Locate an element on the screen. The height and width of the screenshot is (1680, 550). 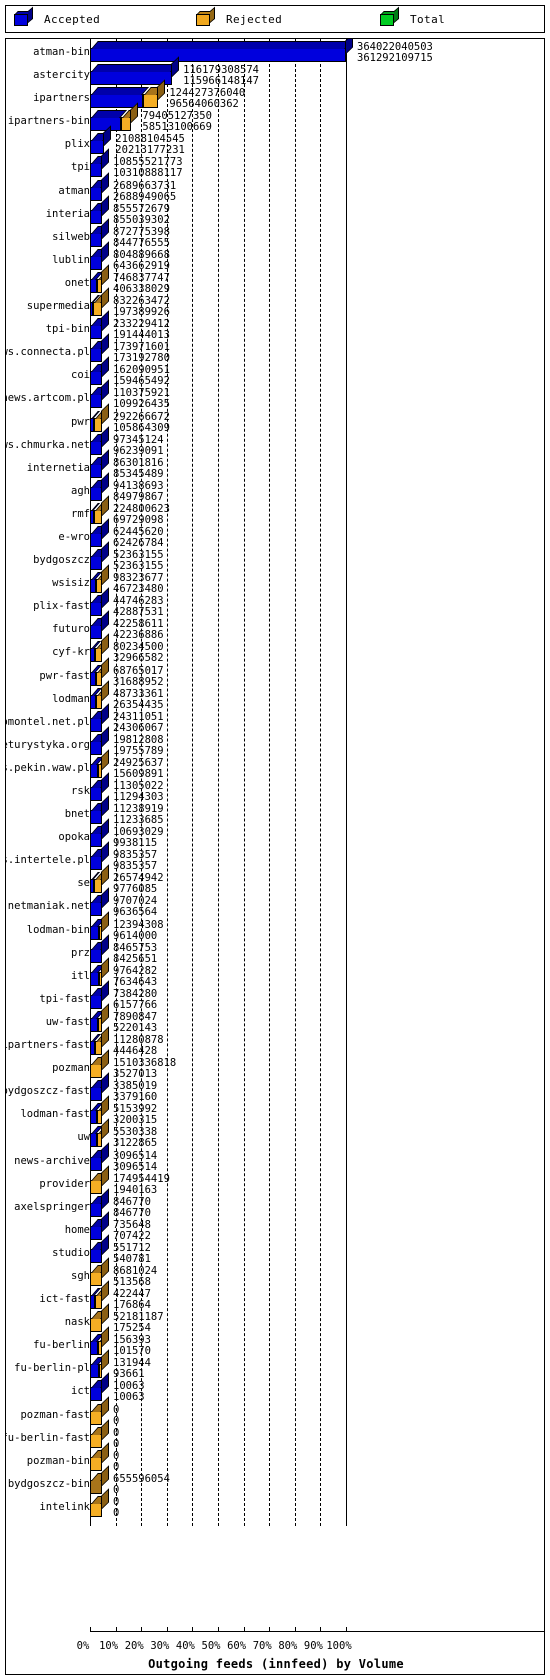
row-values: 746837747 406338029 is located at coordinates (141, 283).